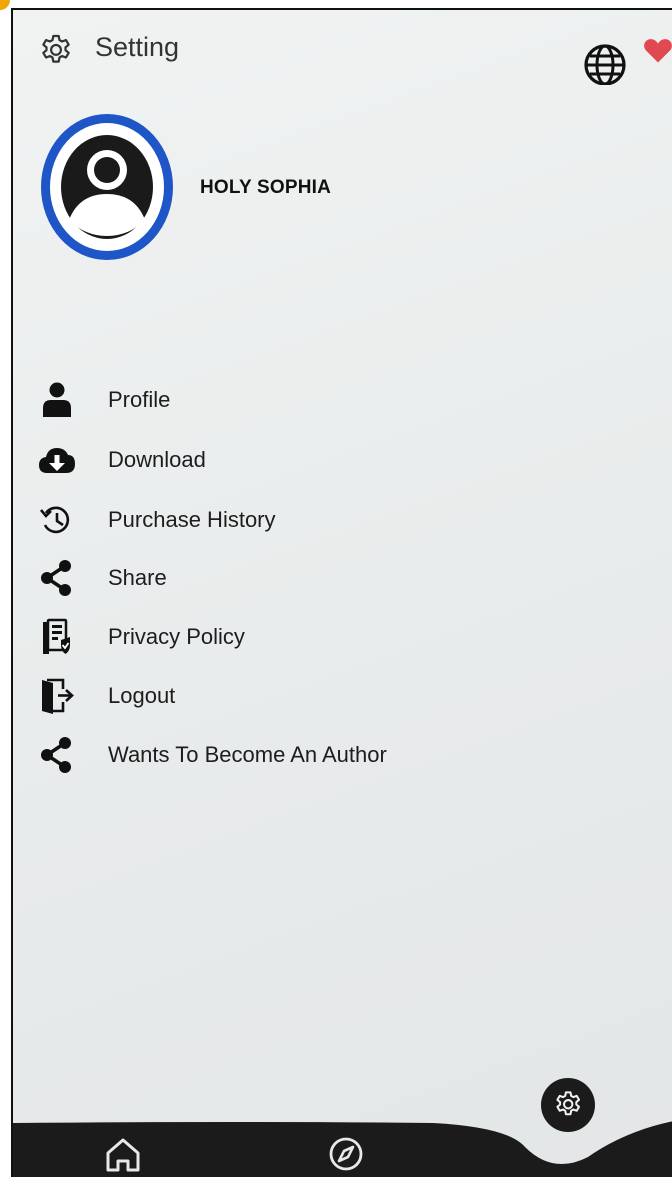  Describe the element at coordinates (342, 399) in the screenshot. I see `menu-item-profile: Profile` at that location.